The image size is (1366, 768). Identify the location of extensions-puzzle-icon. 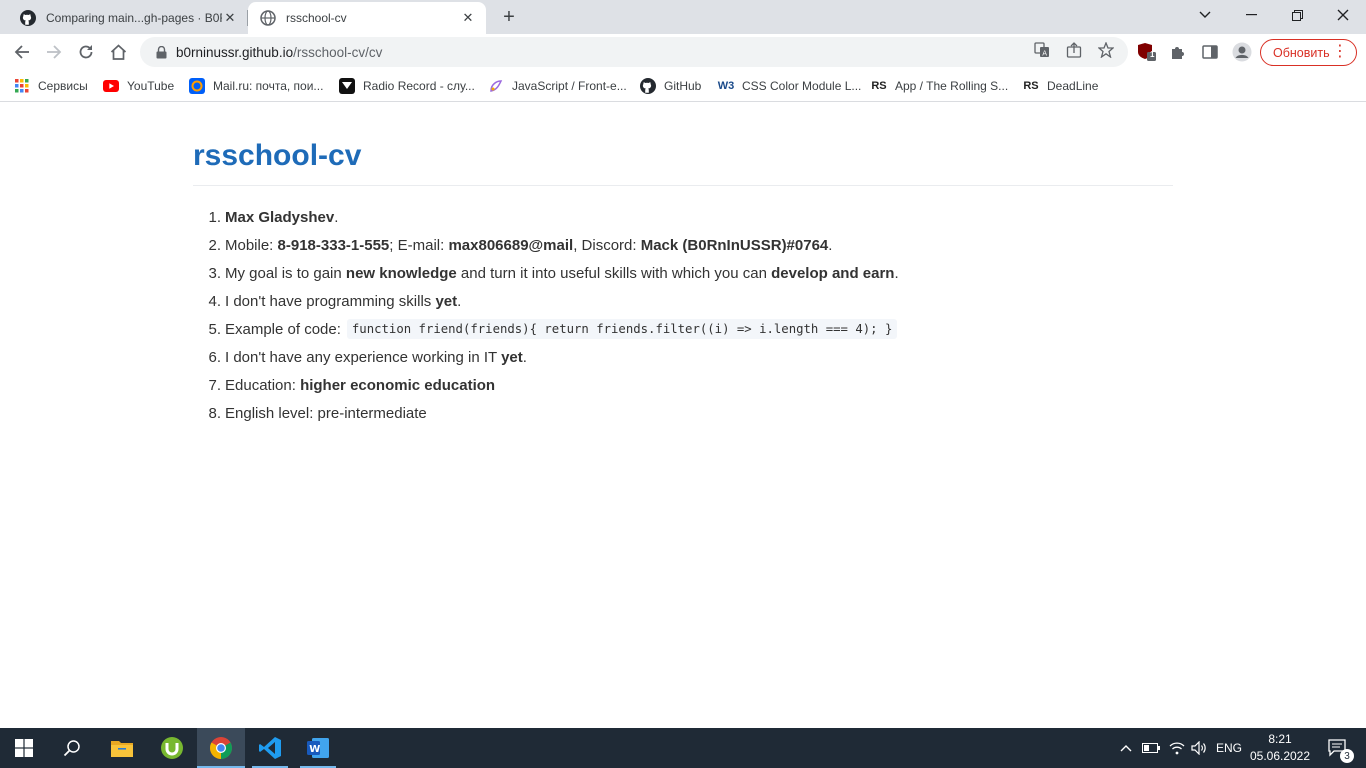
(1178, 52).